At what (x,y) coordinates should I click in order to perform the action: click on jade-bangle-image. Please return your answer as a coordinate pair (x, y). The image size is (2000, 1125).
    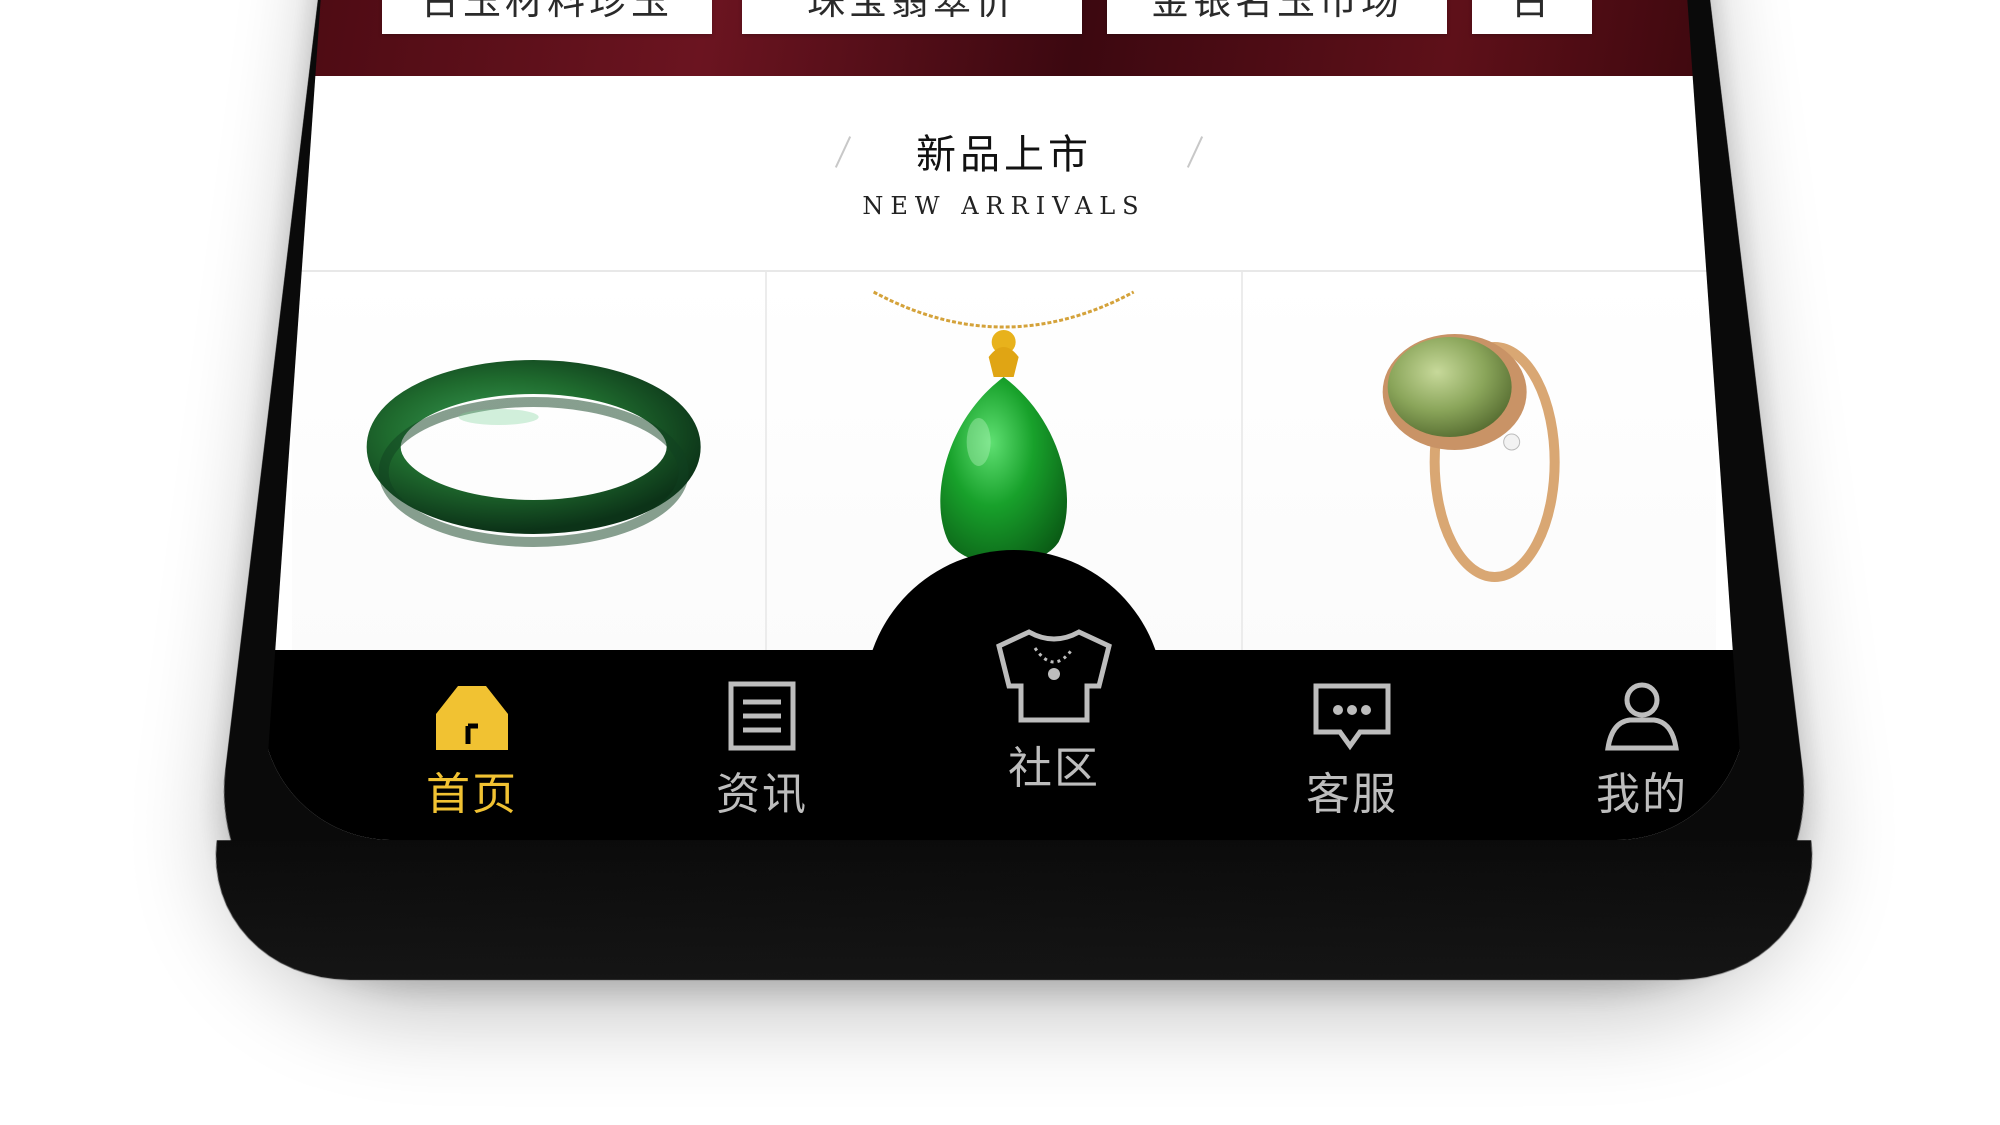
    Looking at the image, I should click on (533, 453).